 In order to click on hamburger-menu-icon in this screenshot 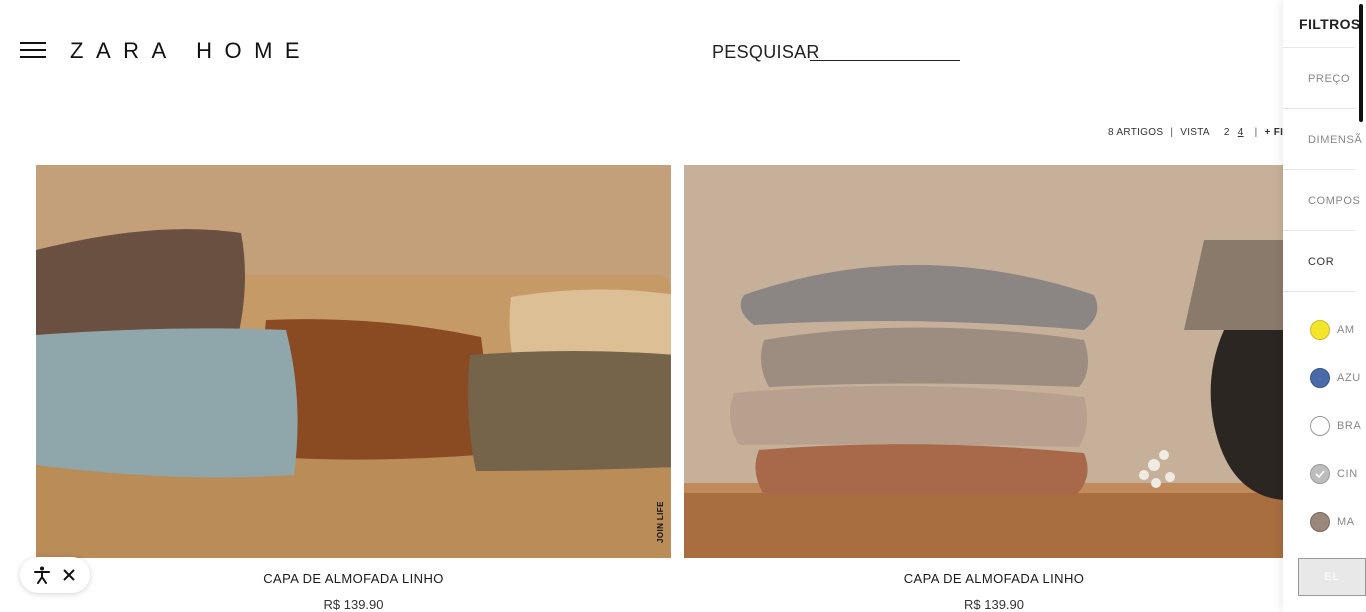, I will do `click(33, 50)`.